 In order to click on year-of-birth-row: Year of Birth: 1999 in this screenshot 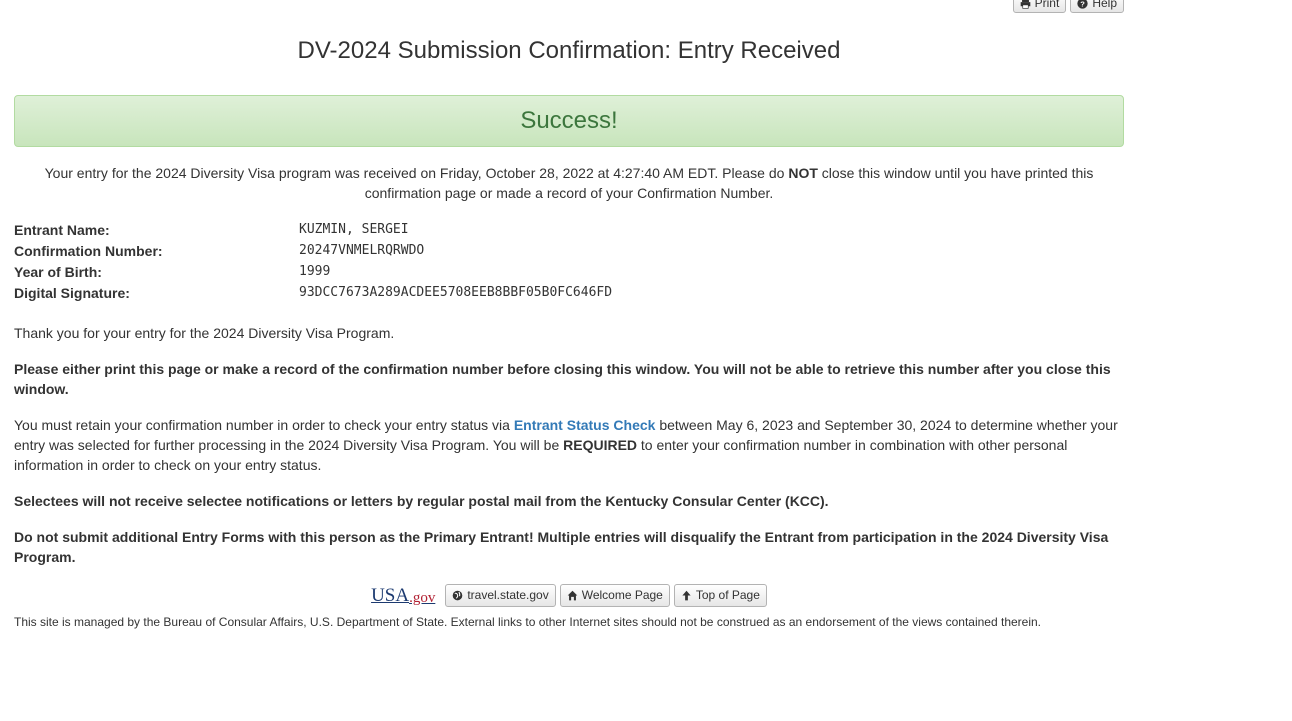, I will do `click(569, 271)`.